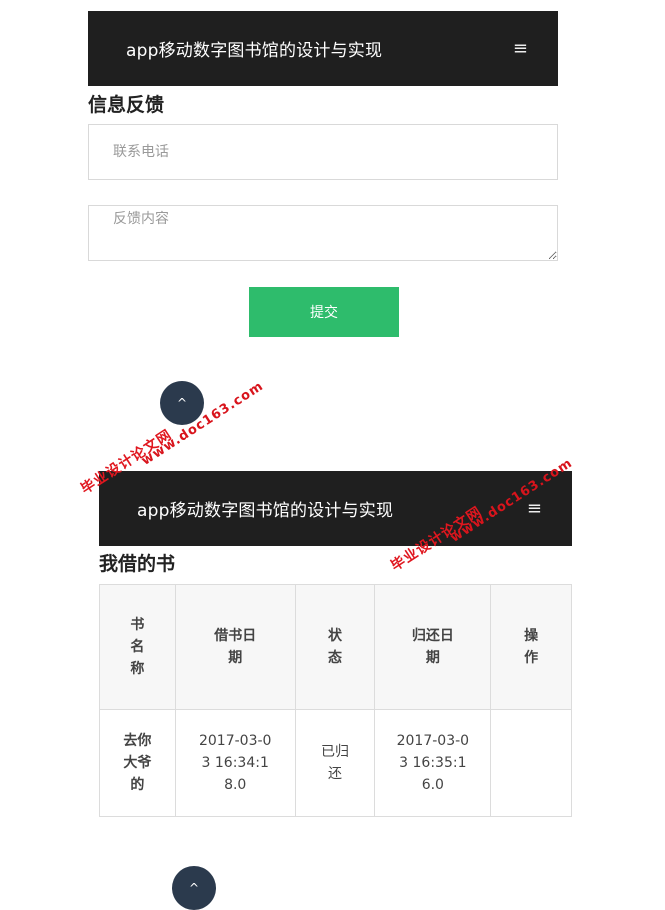 The image size is (665, 910). I want to click on column-header-book-name: 书名称, so click(137, 647).